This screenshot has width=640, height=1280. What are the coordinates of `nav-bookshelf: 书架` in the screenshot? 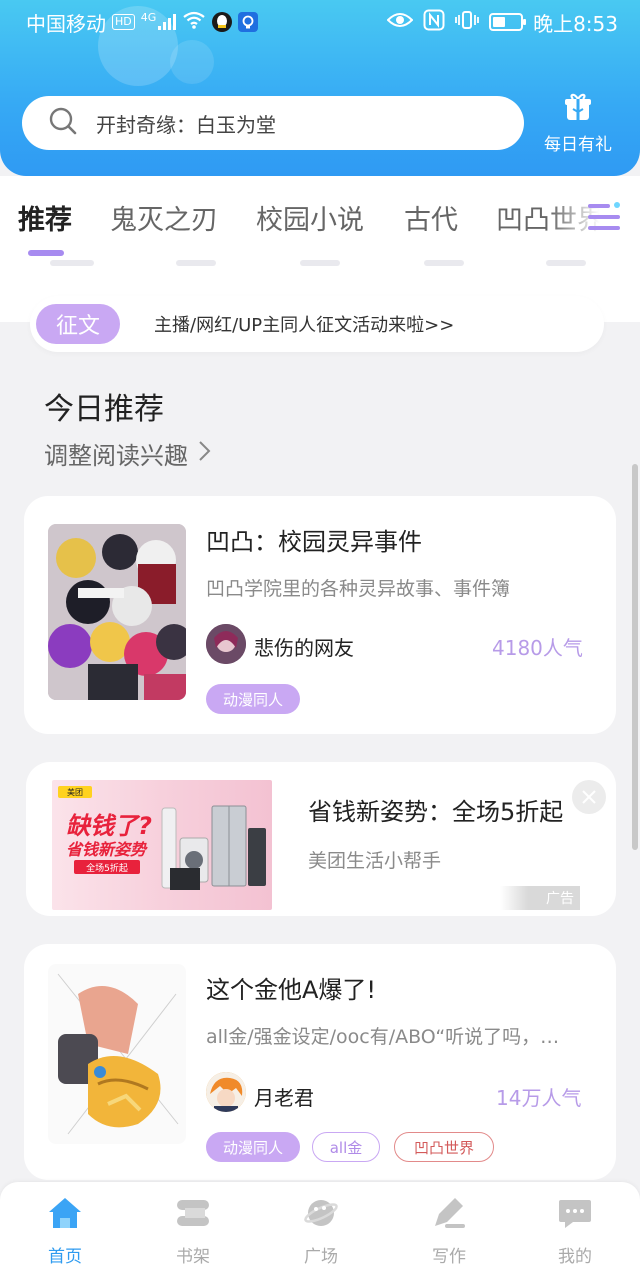 It's located at (193, 1231).